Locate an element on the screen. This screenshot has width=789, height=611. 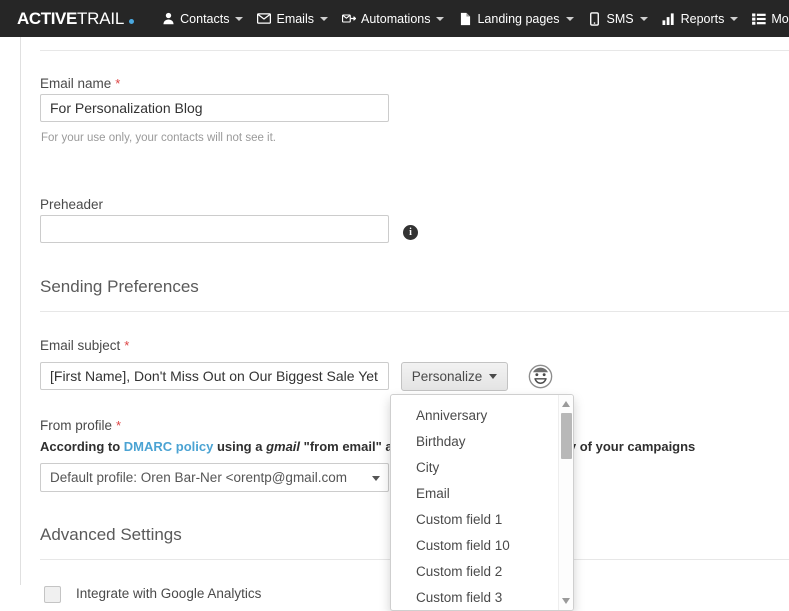
dropdown-item: City is located at coordinates (475, 468).